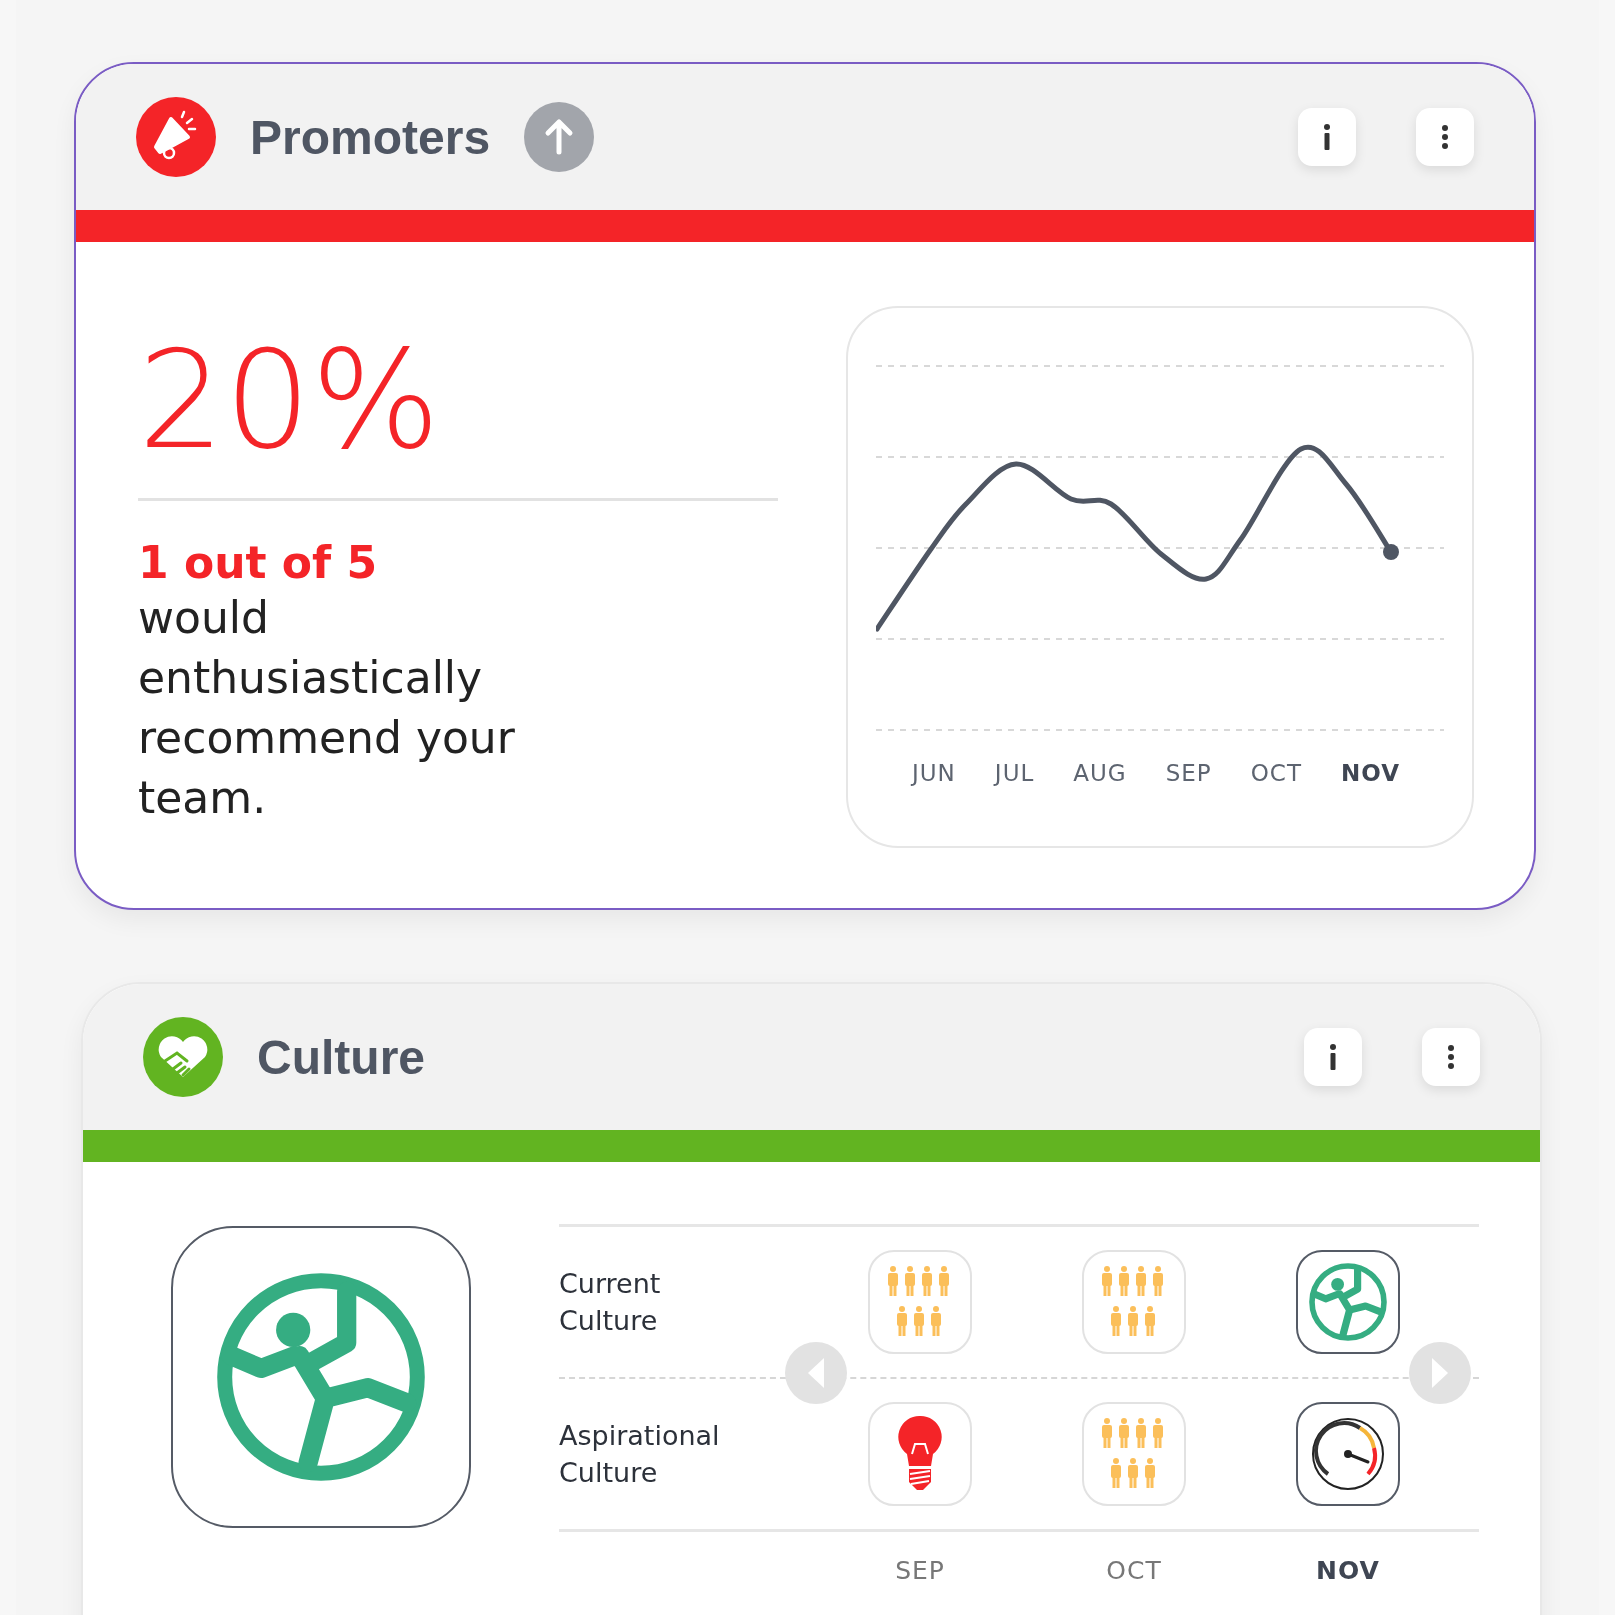  Describe the element at coordinates (1014, 773) in the screenshot. I see `month-label: JUL` at that location.